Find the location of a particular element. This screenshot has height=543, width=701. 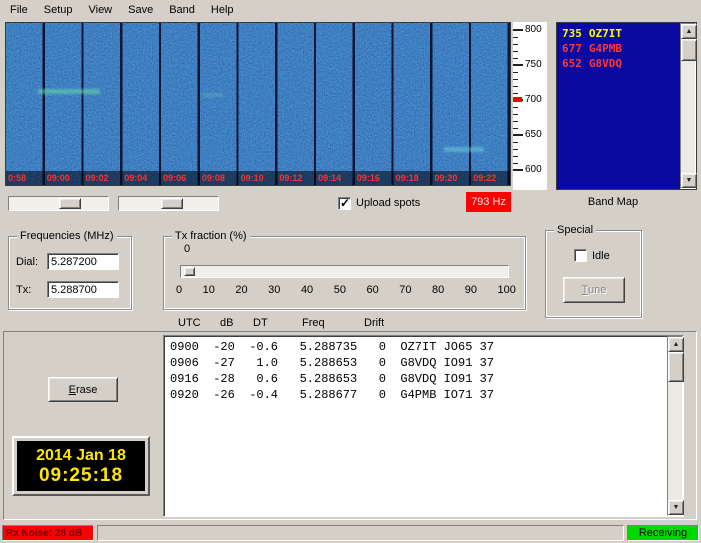

decode-scrollbar: ▲ ▼ is located at coordinates (675, 426).